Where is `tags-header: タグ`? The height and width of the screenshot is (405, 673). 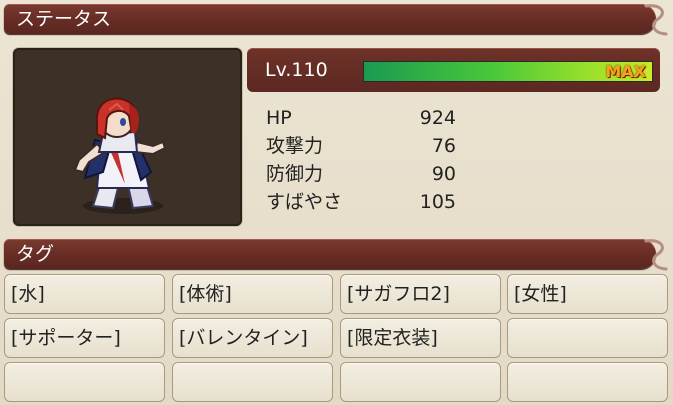 tags-header: タグ is located at coordinates (336, 255).